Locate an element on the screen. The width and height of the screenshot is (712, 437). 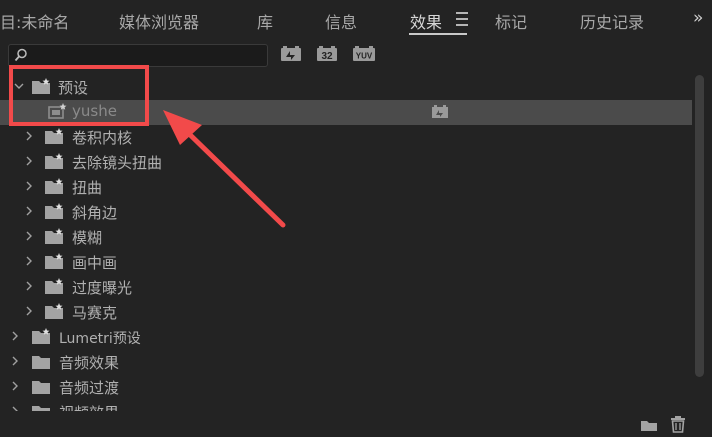
tab-info: 信息 is located at coordinates (341, 21).